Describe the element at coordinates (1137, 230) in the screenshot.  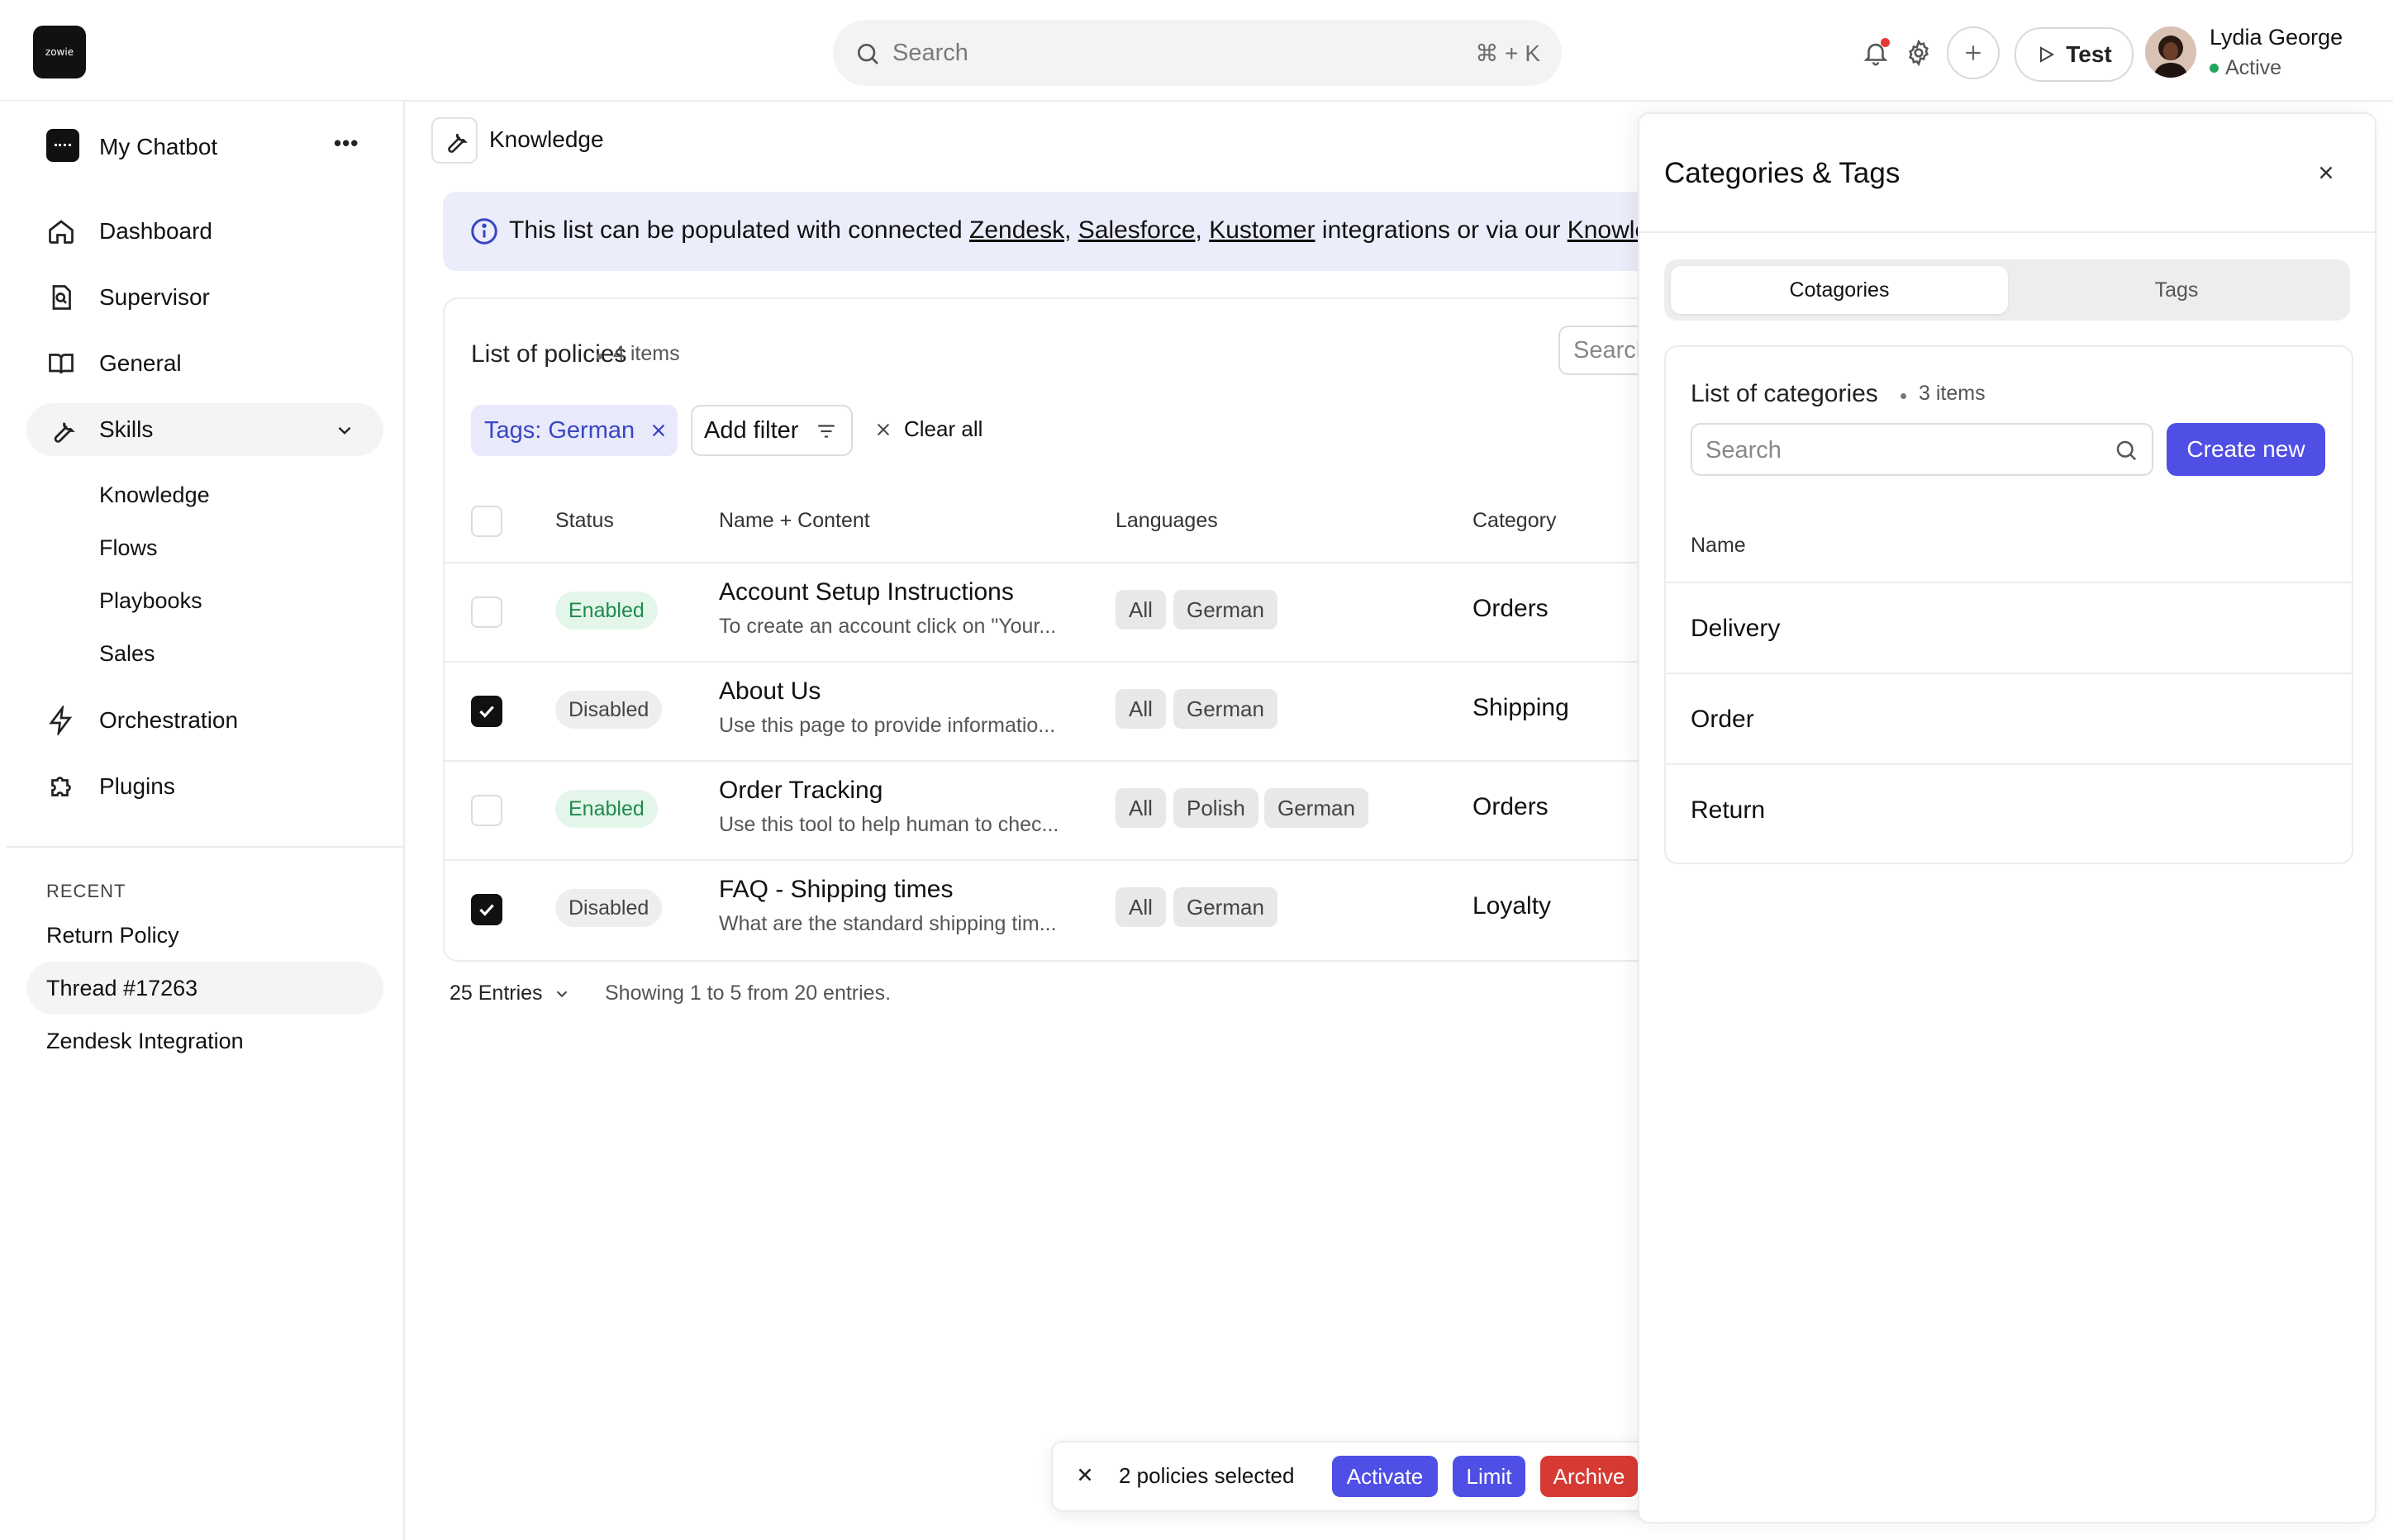
I see `salesforce-link: Salesforce` at that location.